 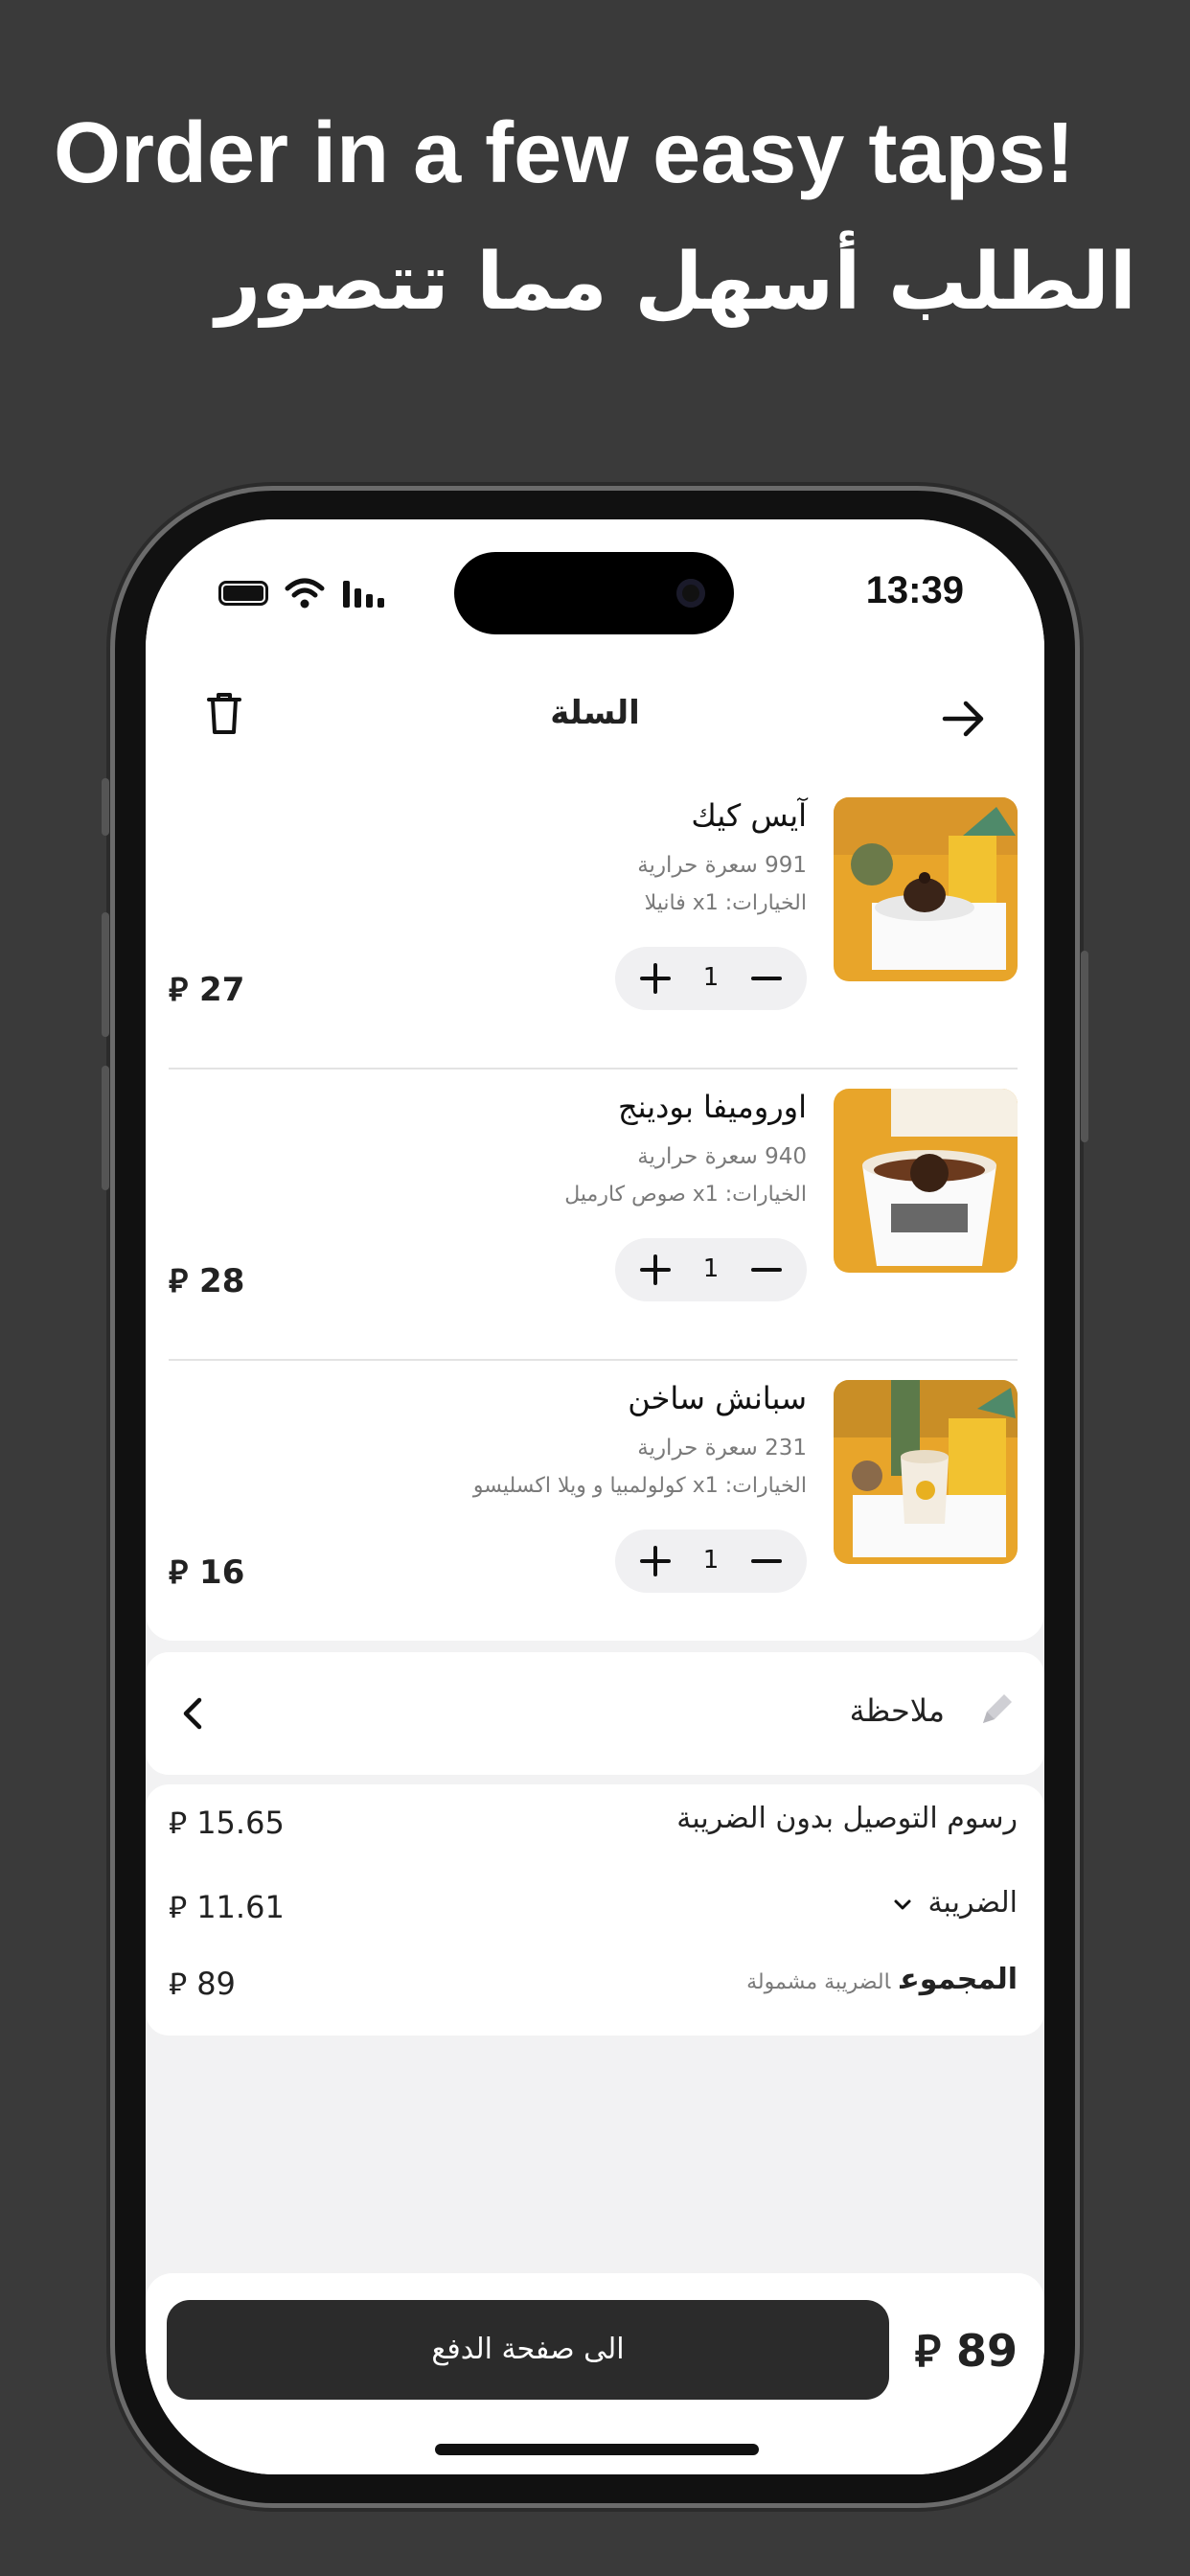 What do you see at coordinates (676, 282) in the screenshot?
I see `headline-arabic: الطلب أسهل مما تتصور` at bounding box center [676, 282].